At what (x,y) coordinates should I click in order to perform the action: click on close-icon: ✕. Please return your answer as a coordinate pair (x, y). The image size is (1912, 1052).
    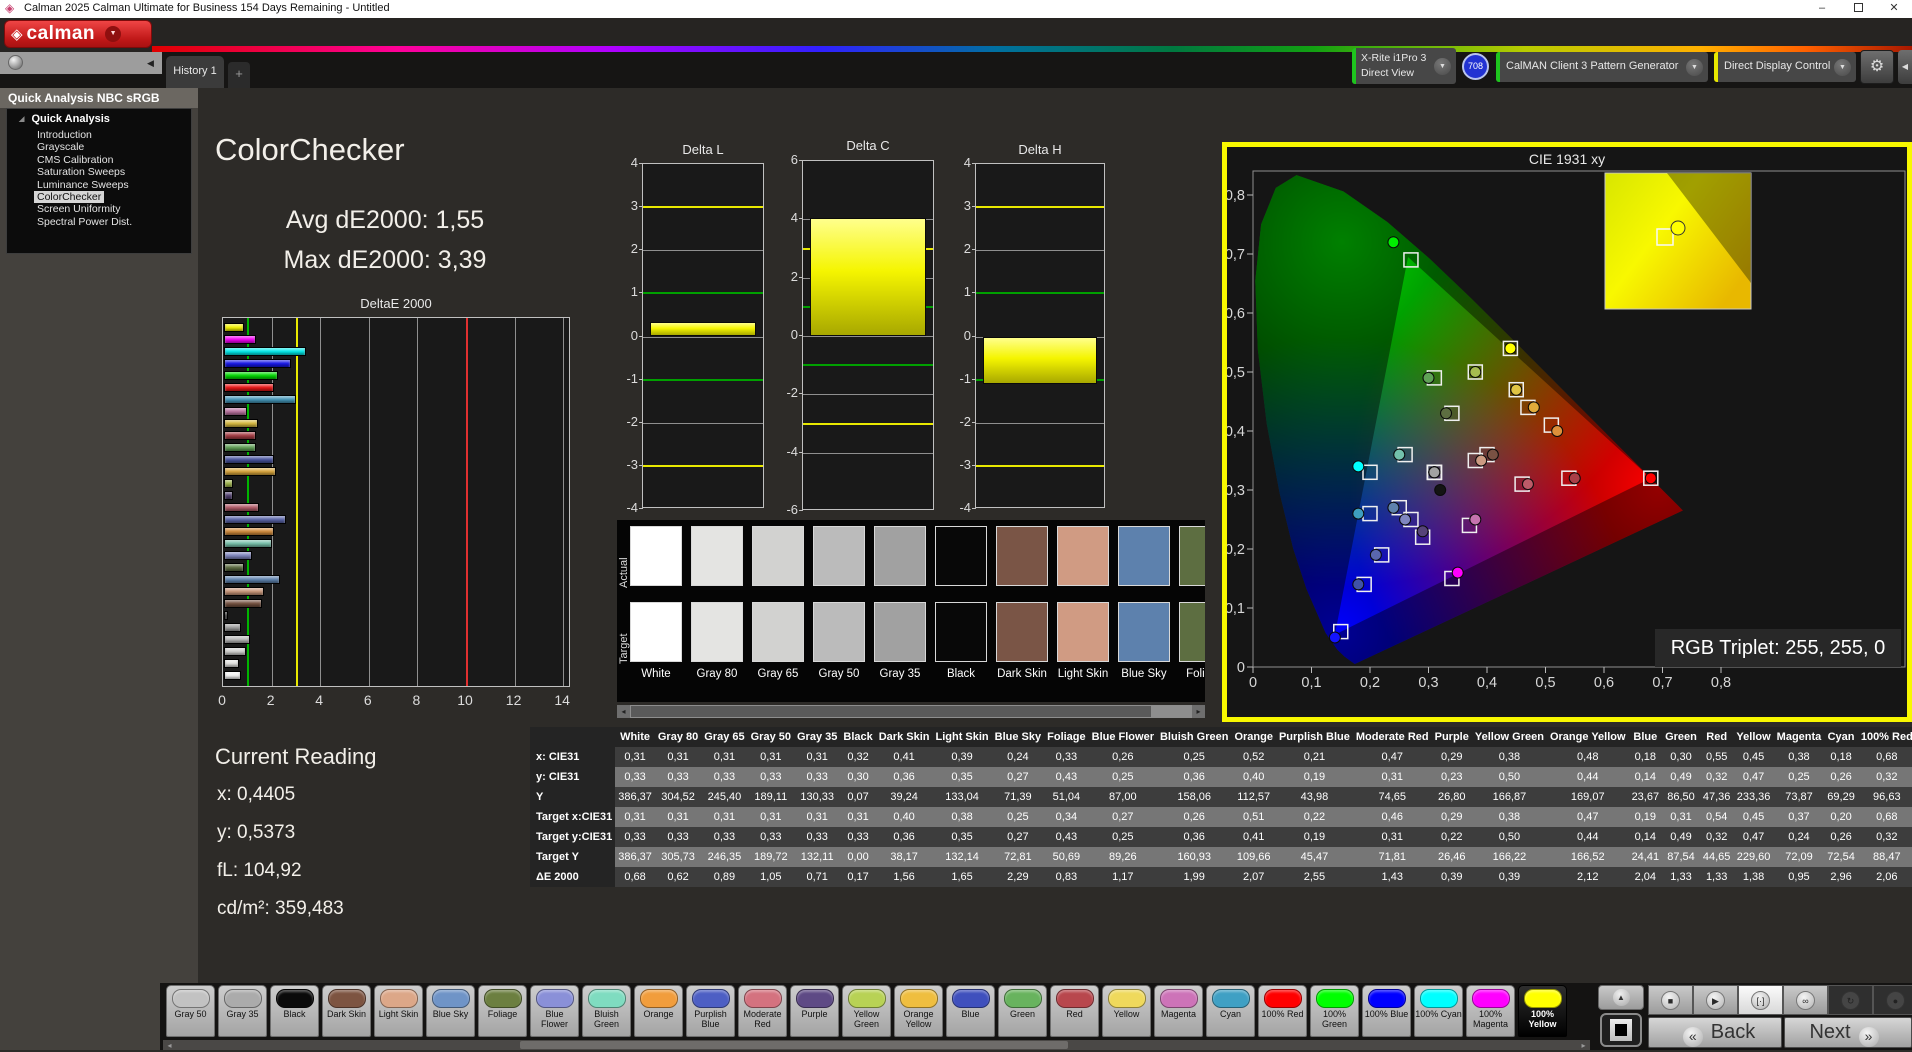
    Looking at the image, I should click on (1894, 9).